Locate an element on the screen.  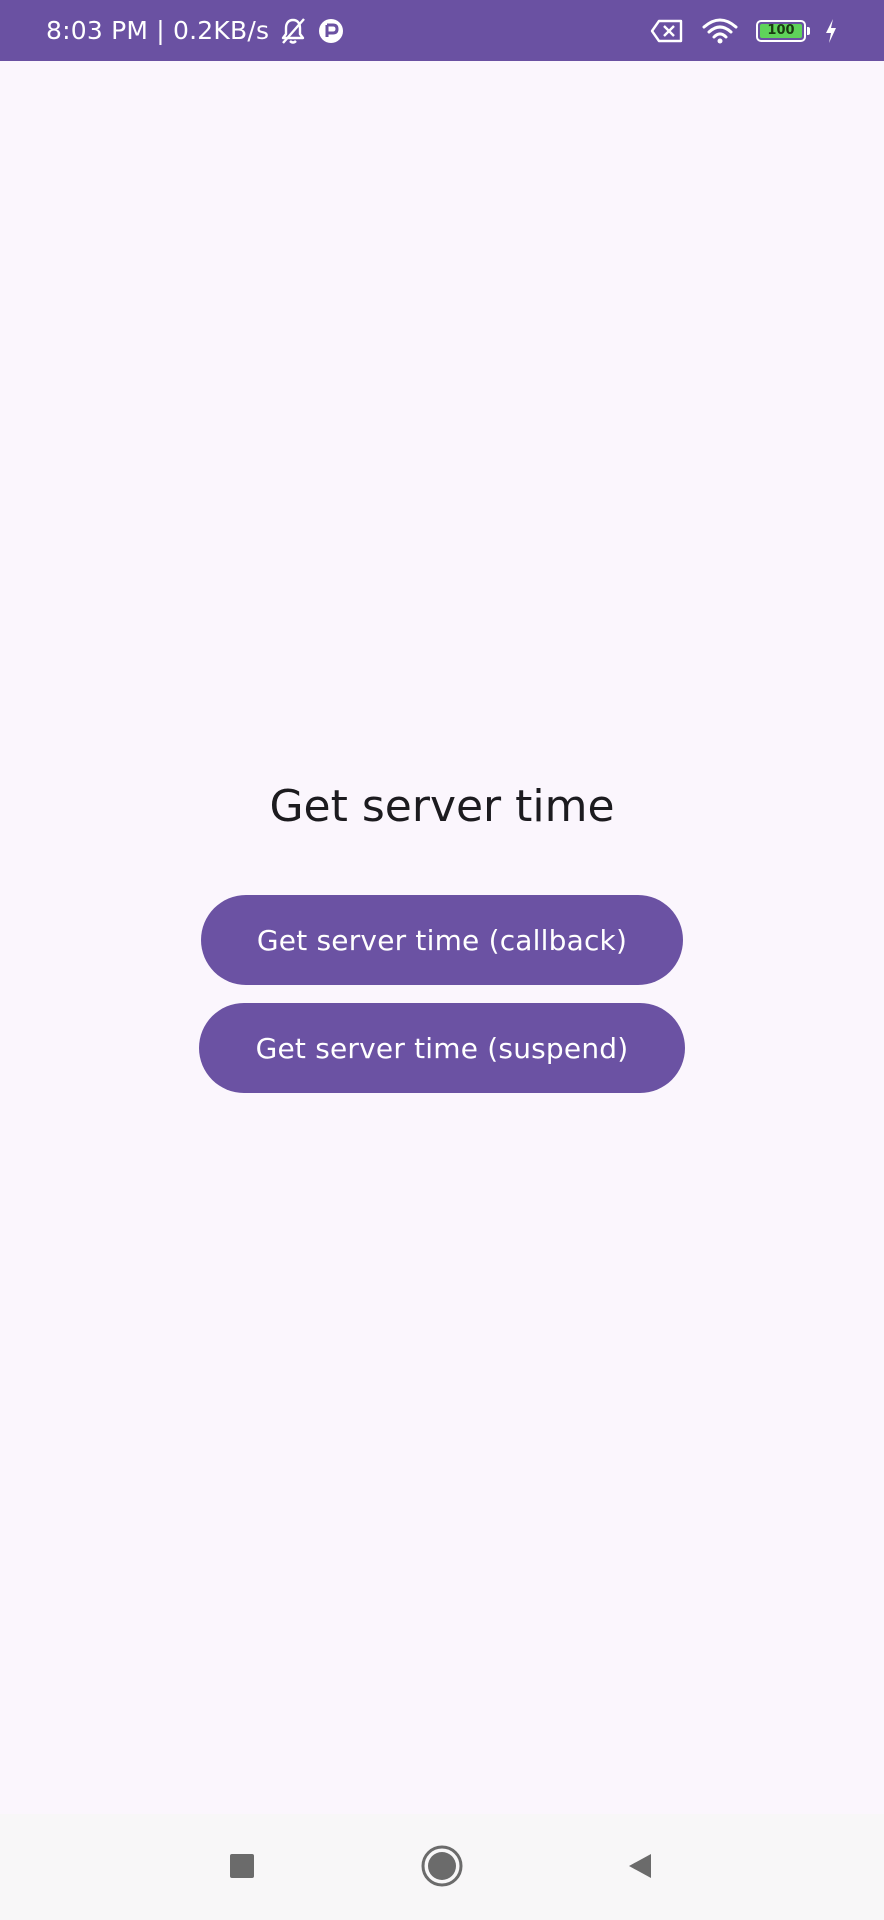
battery-icon: 100 is located at coordinates (783, 30).